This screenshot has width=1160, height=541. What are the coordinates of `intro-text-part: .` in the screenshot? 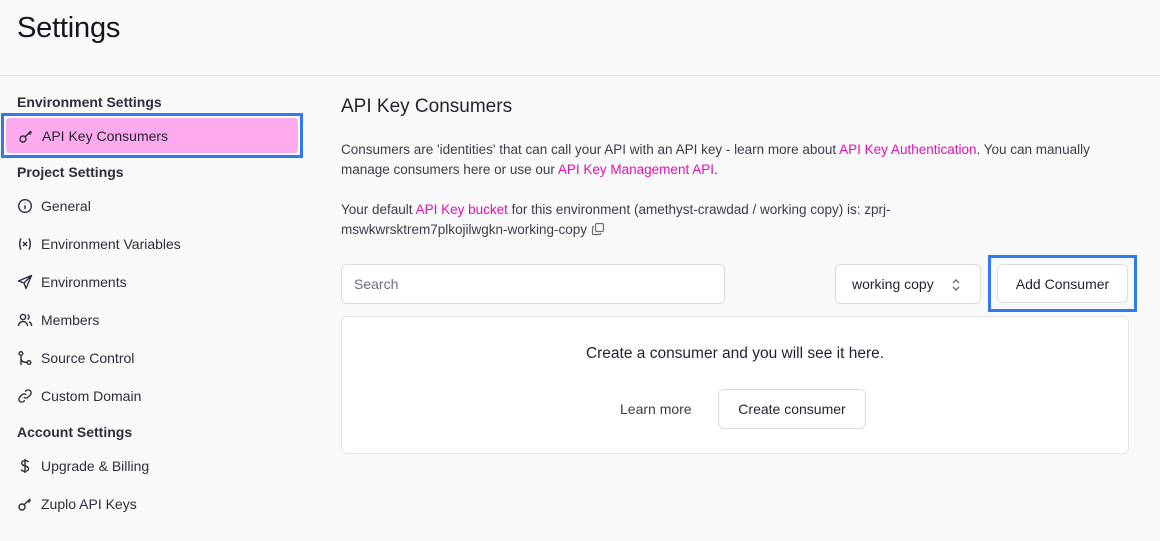 It's located at (715, 169).